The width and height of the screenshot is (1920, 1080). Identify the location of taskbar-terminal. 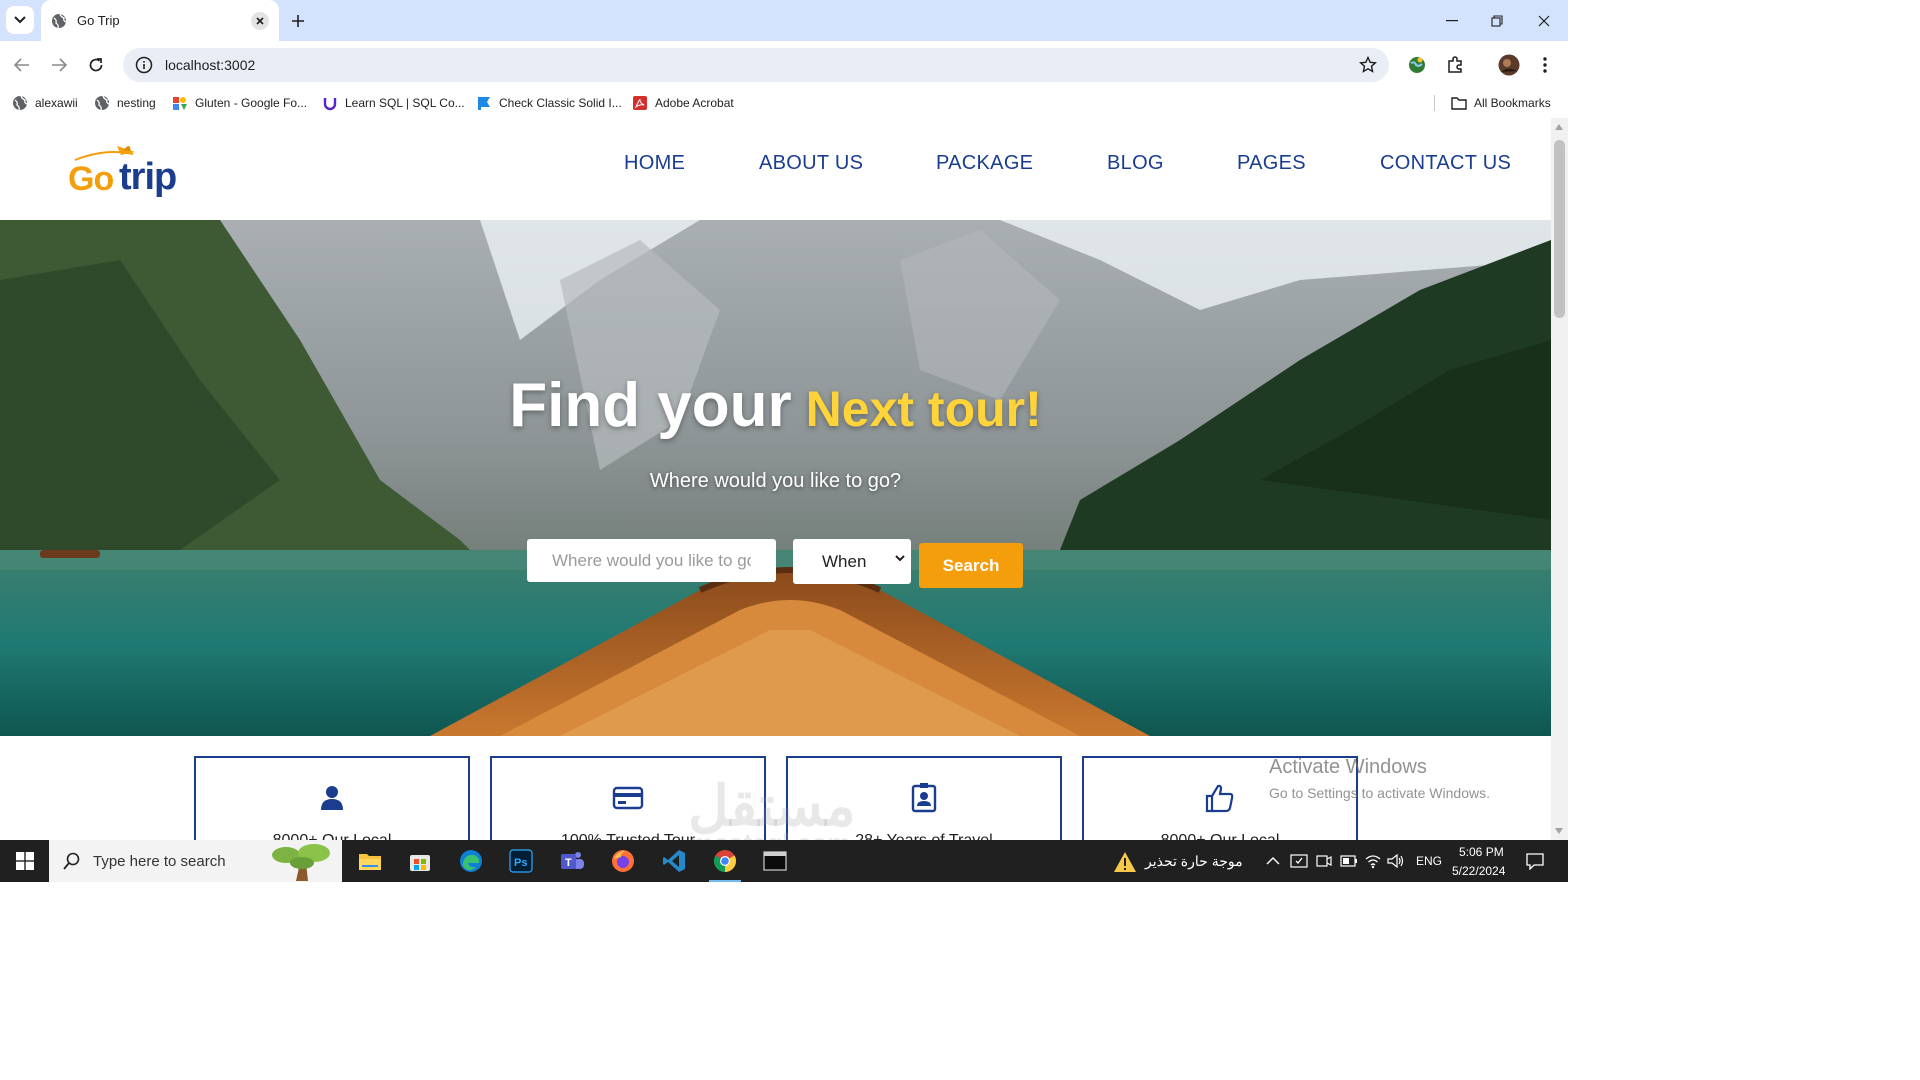
(775, 861).